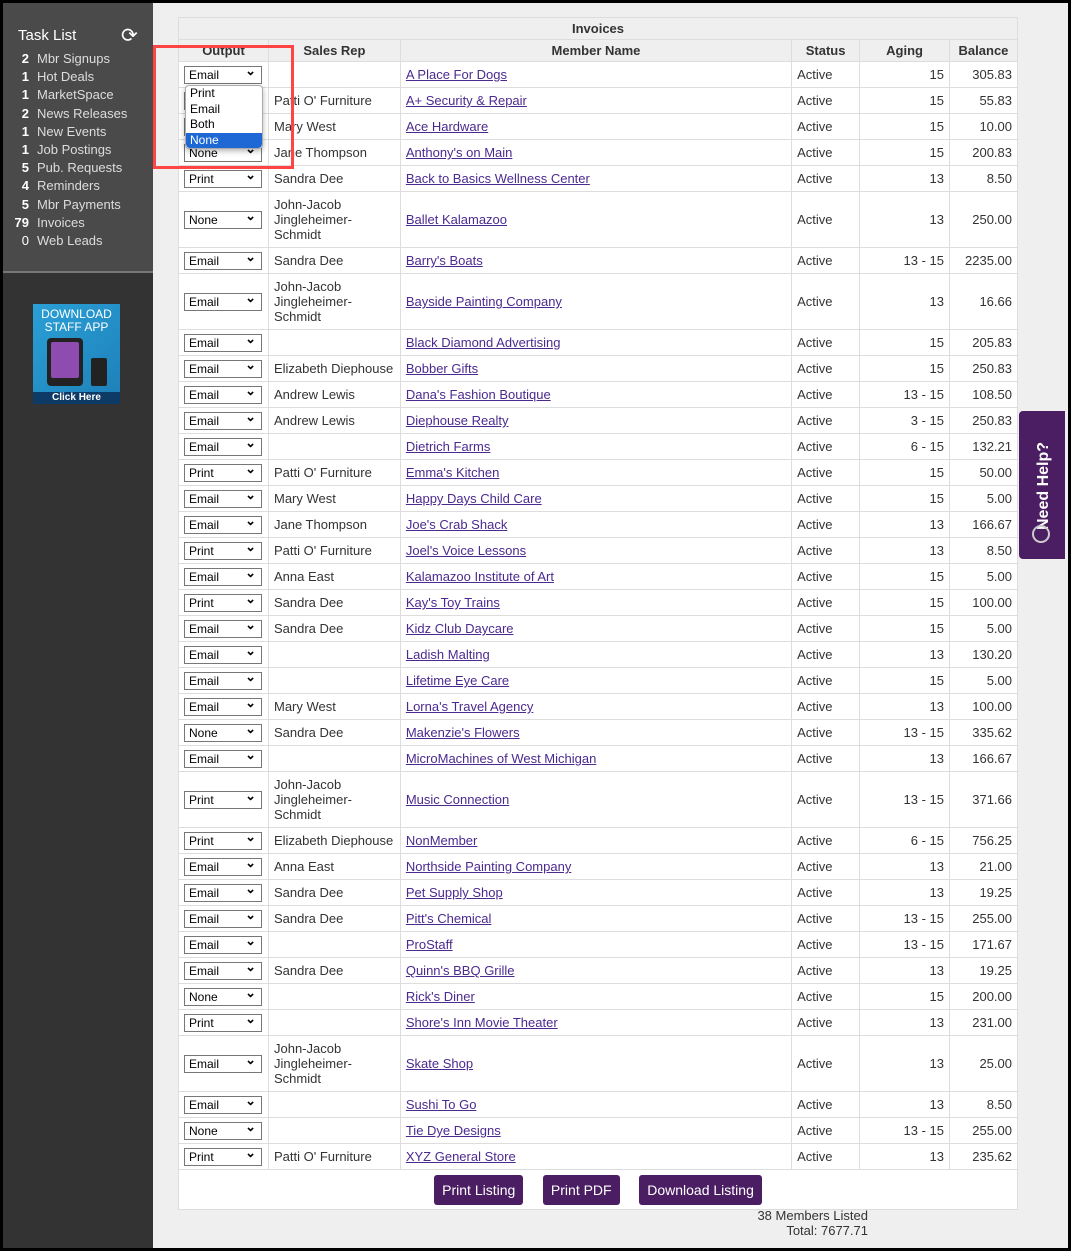 The height and width of the screenshot is (1251, 1071). What do you see at coordinates (457, 680) in the screenshot?
I see `member-link: Lifetime Eye Care` at bounding box center [457, 680].